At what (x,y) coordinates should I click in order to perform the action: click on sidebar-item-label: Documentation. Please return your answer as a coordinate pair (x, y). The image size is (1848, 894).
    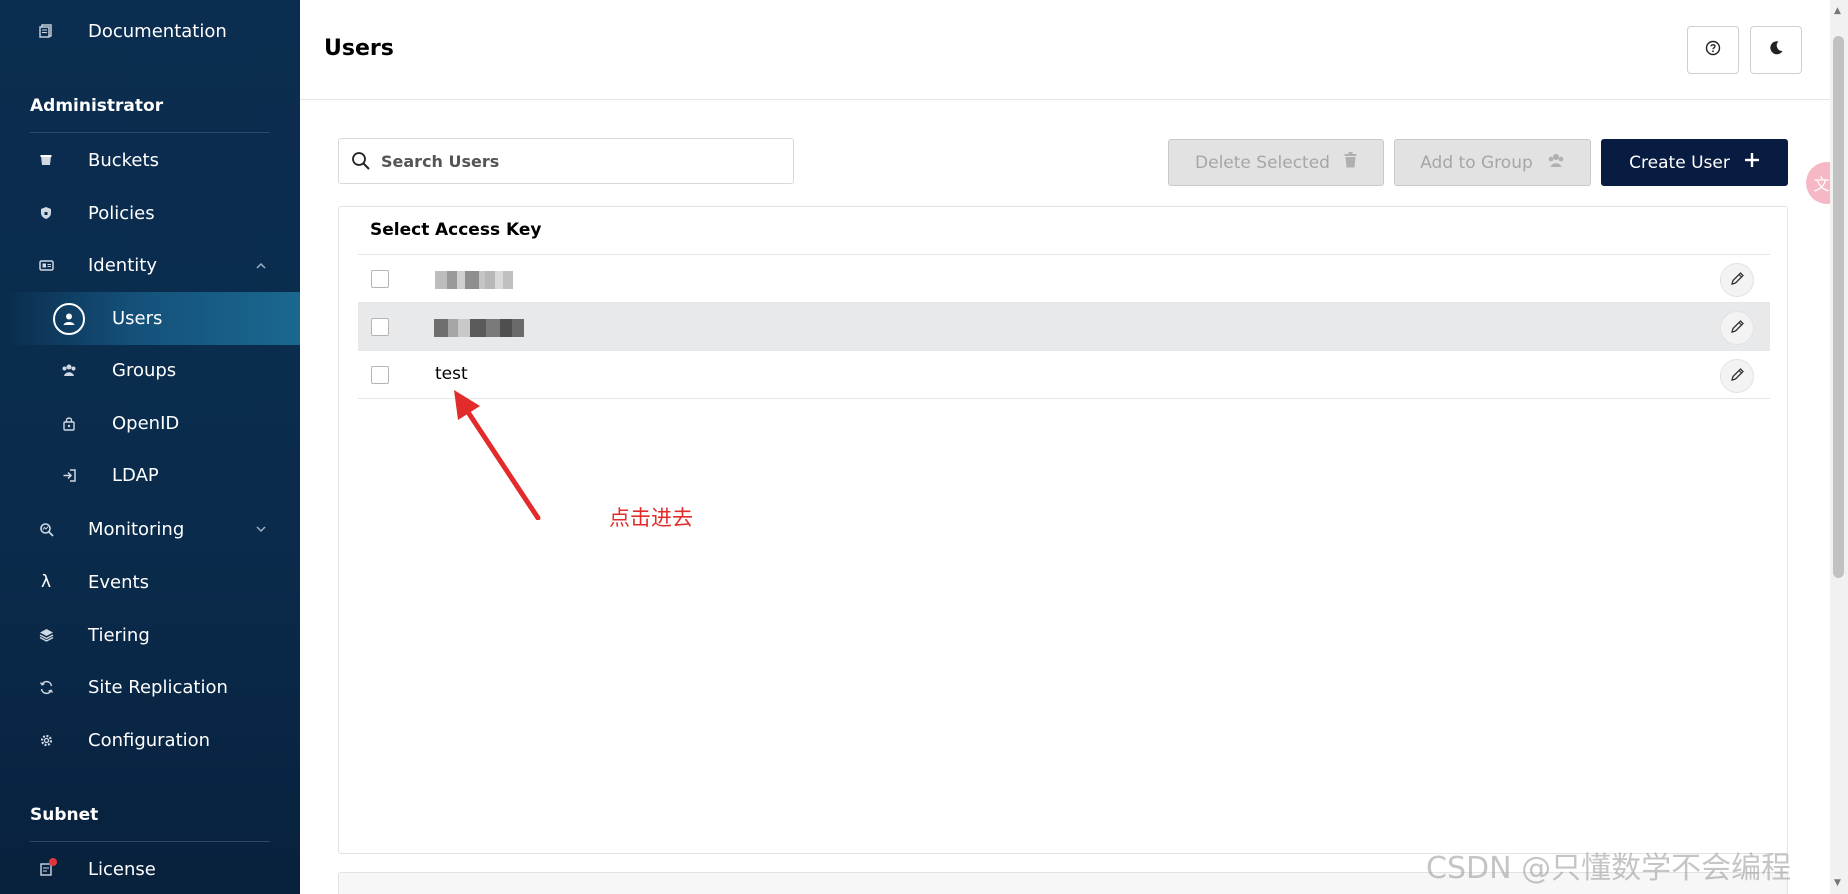
    Looking at the image, I should click on (157, 31).